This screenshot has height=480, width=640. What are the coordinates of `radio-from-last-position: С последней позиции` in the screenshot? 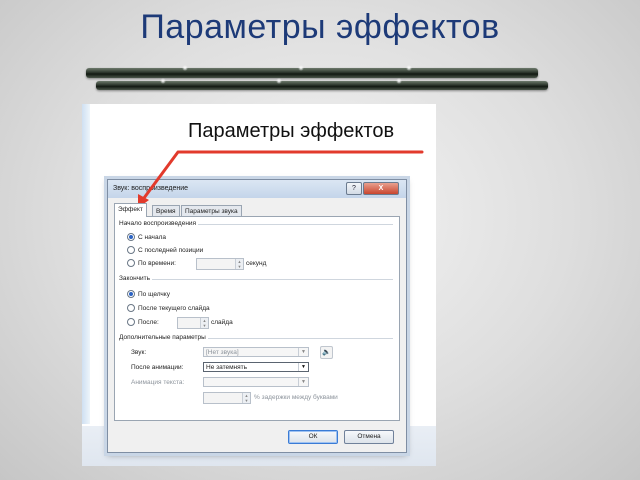 It's located at (165, 250).